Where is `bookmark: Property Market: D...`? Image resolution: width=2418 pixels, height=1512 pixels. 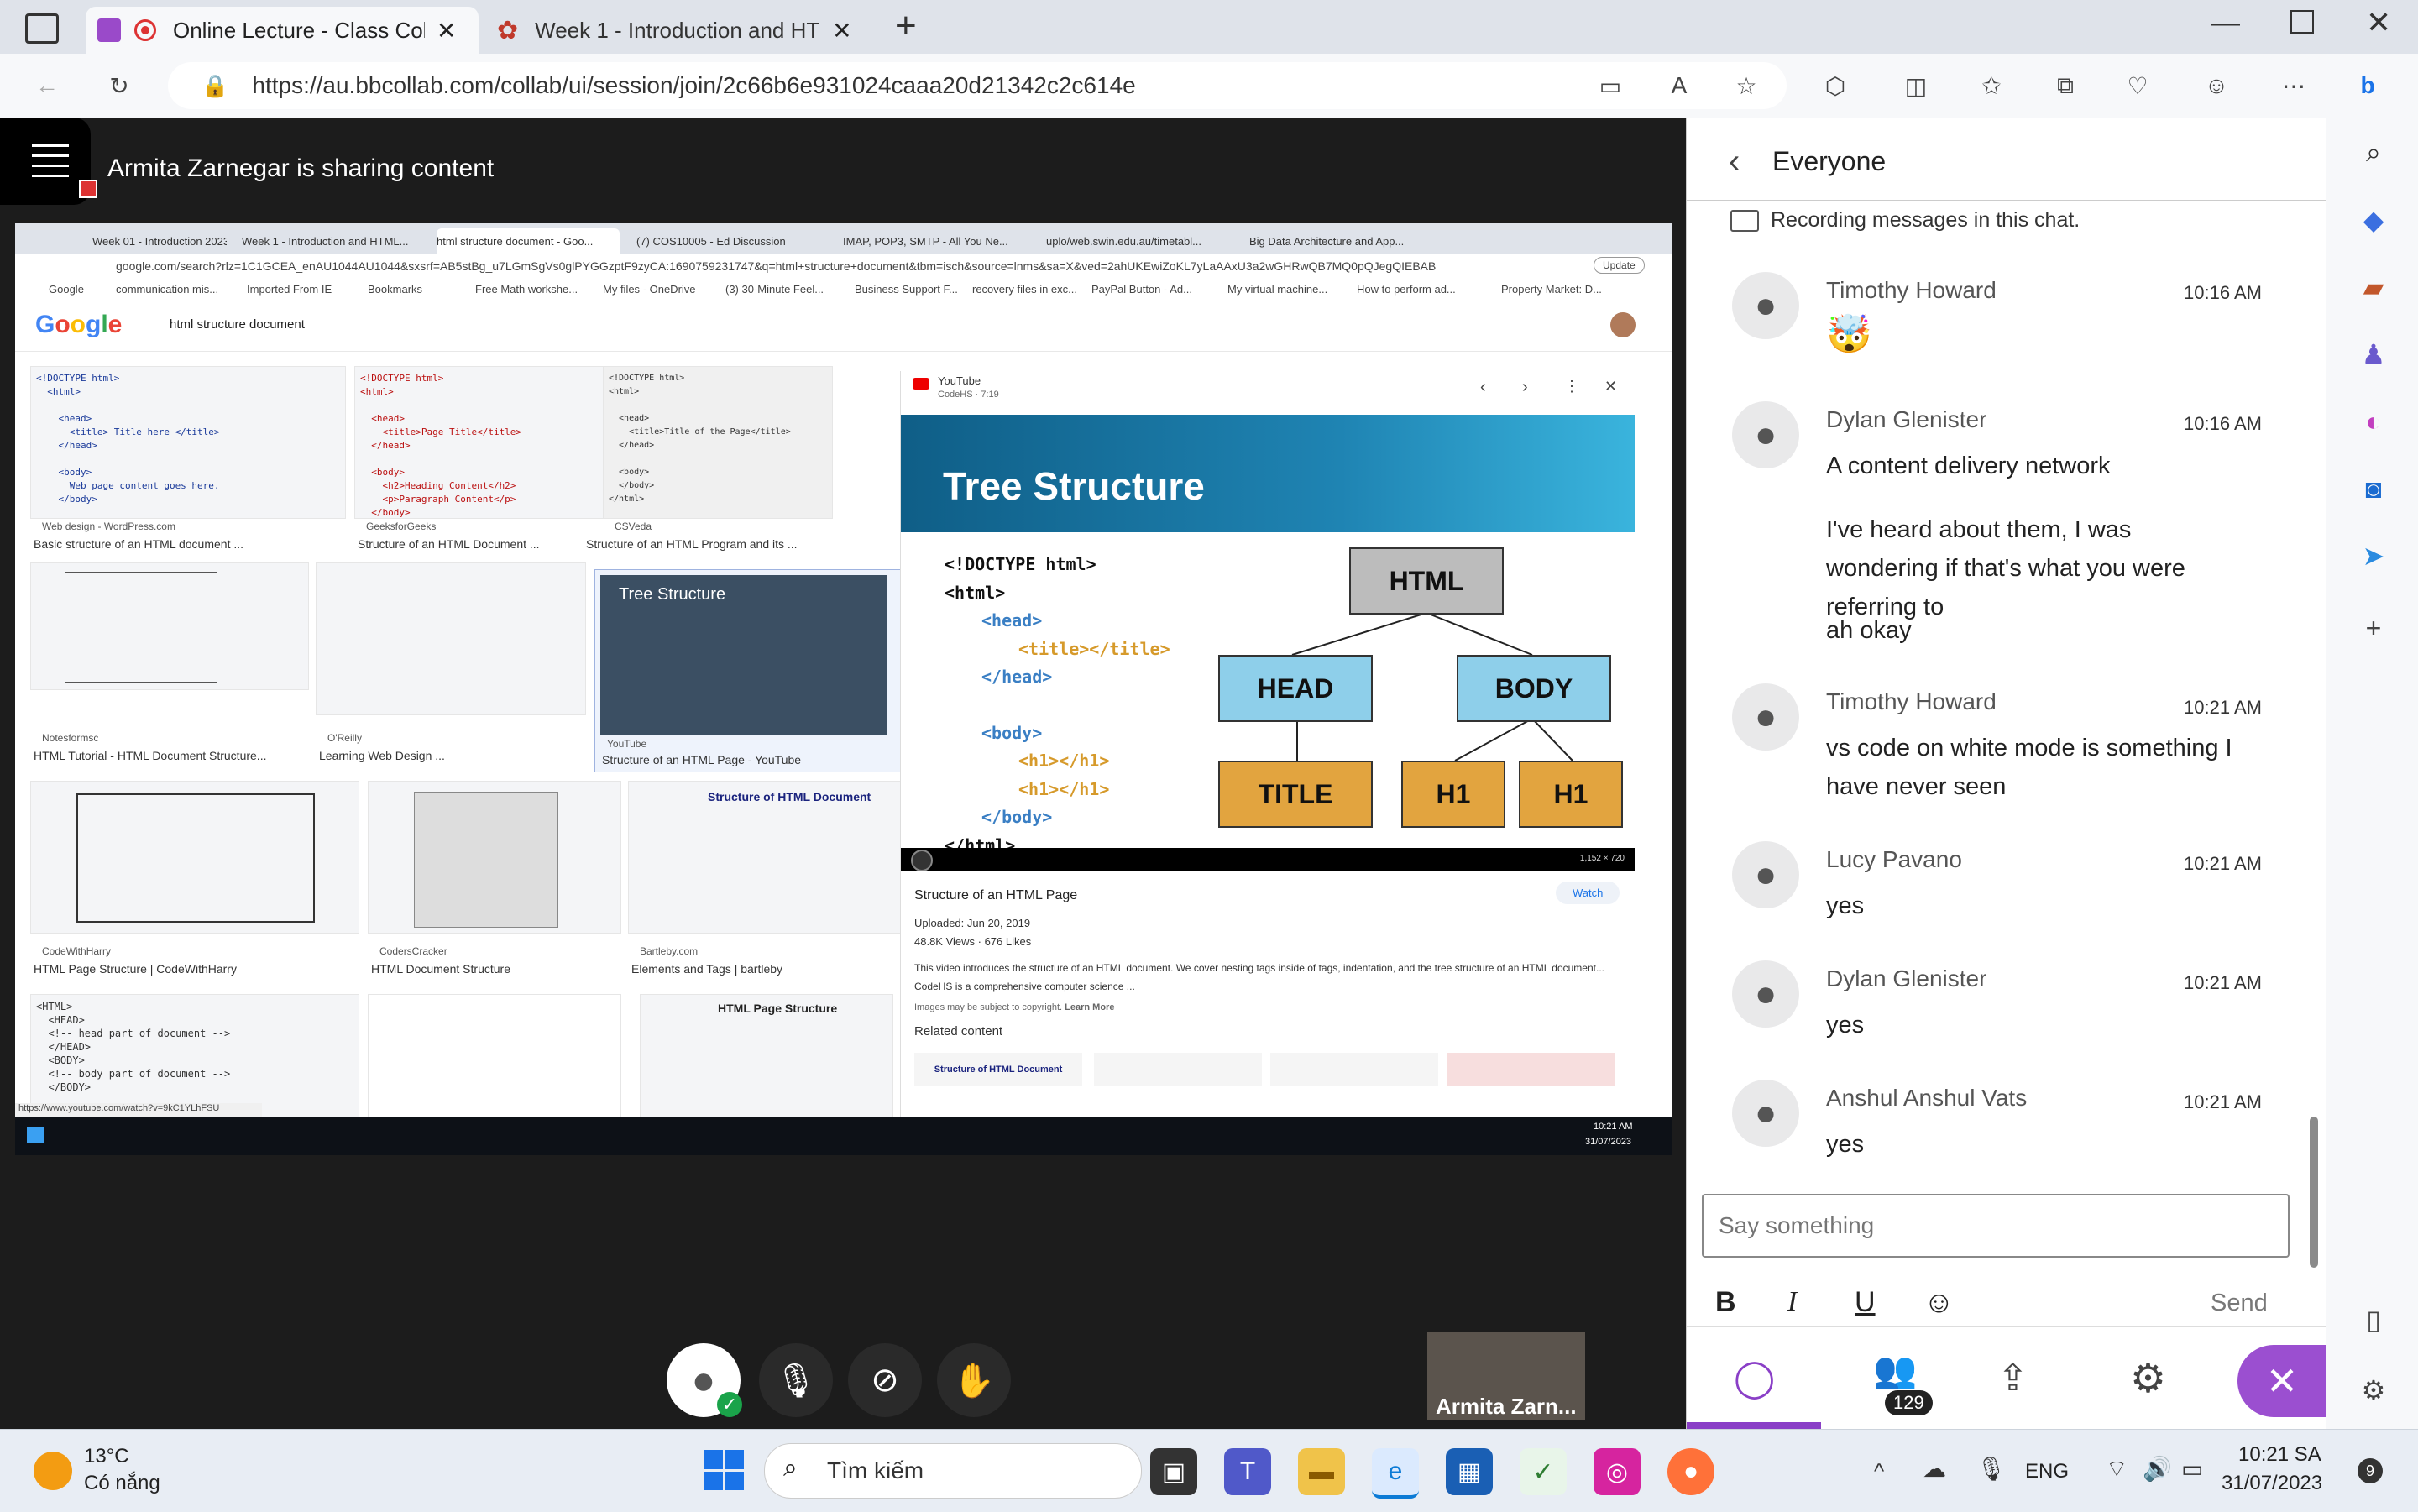 bookmark: Property Market: D... is located at coordinates (1551, 289).